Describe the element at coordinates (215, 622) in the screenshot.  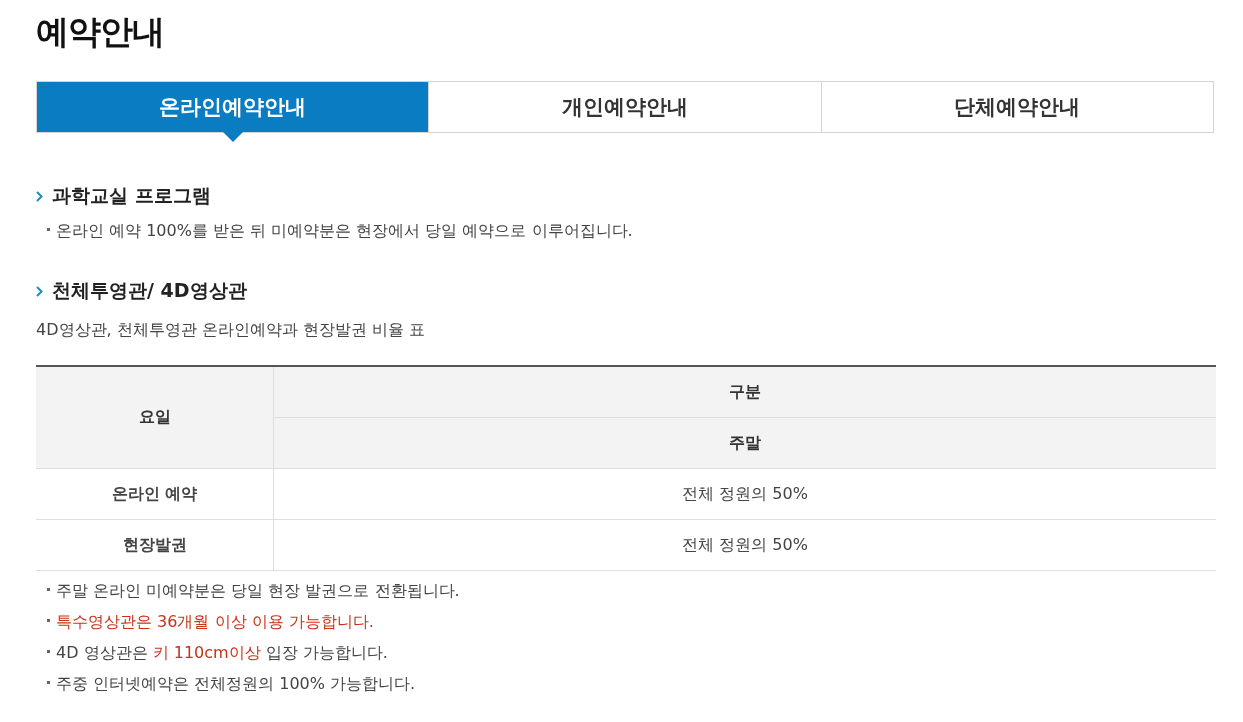
I see `note-text: 특수영상관은 36개월 이상 이용 가능합니다.` at that location.